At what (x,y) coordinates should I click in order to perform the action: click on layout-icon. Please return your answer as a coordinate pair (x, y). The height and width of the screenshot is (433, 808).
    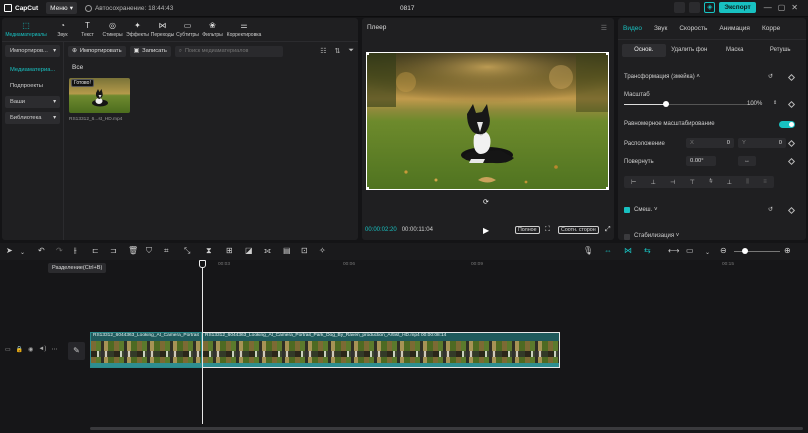
    Looking at the image, I should click on (680, 7).